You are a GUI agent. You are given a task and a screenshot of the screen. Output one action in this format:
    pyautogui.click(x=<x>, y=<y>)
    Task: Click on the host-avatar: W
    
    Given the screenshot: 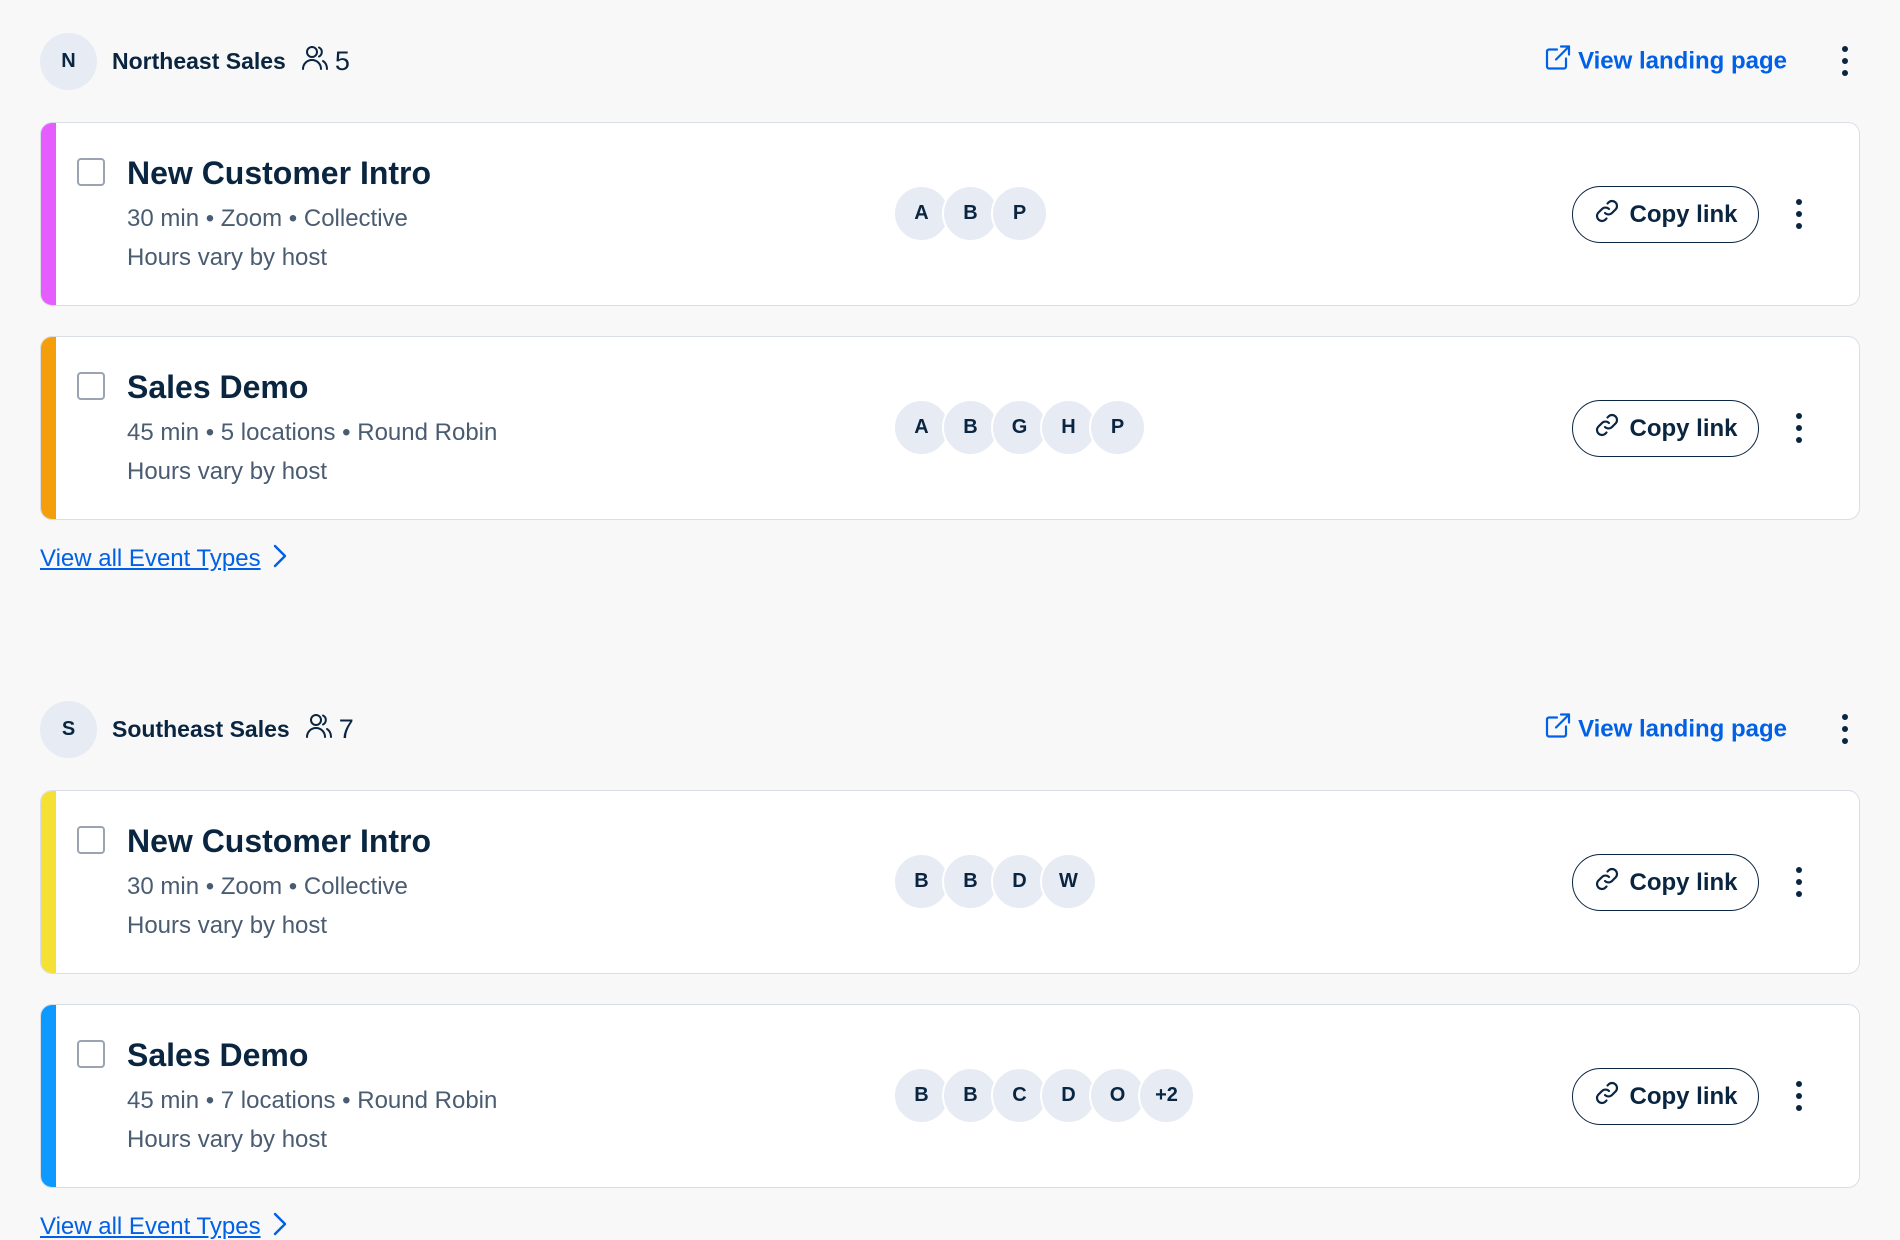 What is the action you would take?
    pyautogui.click(x=1068, y=881)
    